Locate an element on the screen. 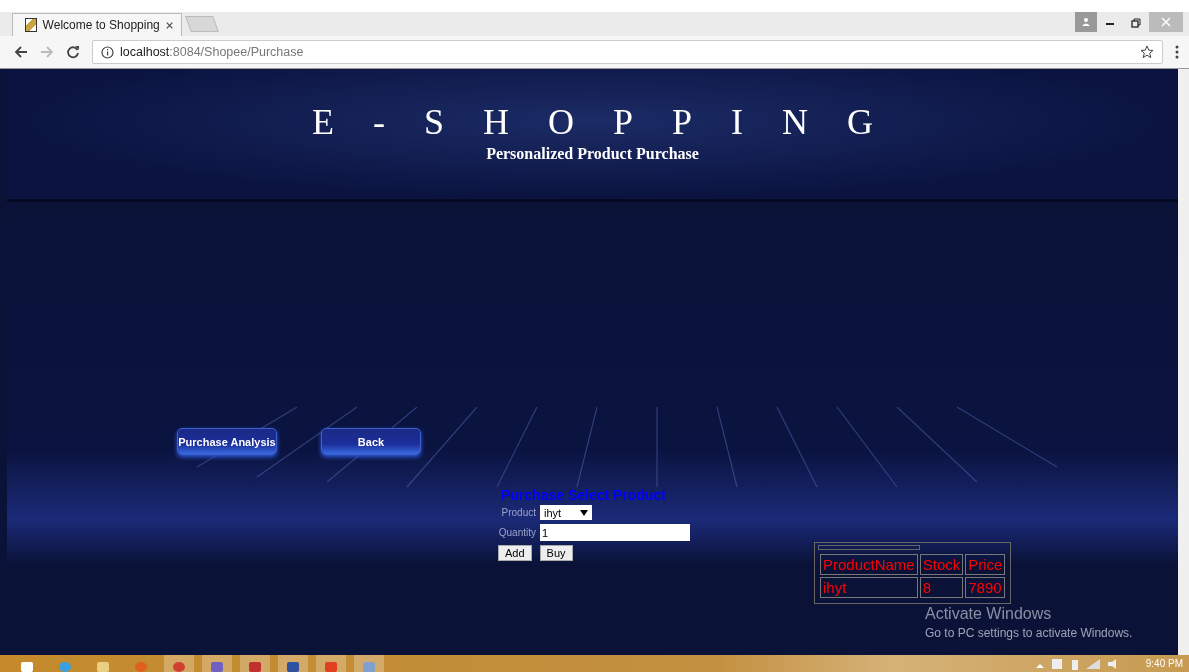 This screenshot has height=672, width=1189. column-header: Stock is located at coordinates (941, 564).